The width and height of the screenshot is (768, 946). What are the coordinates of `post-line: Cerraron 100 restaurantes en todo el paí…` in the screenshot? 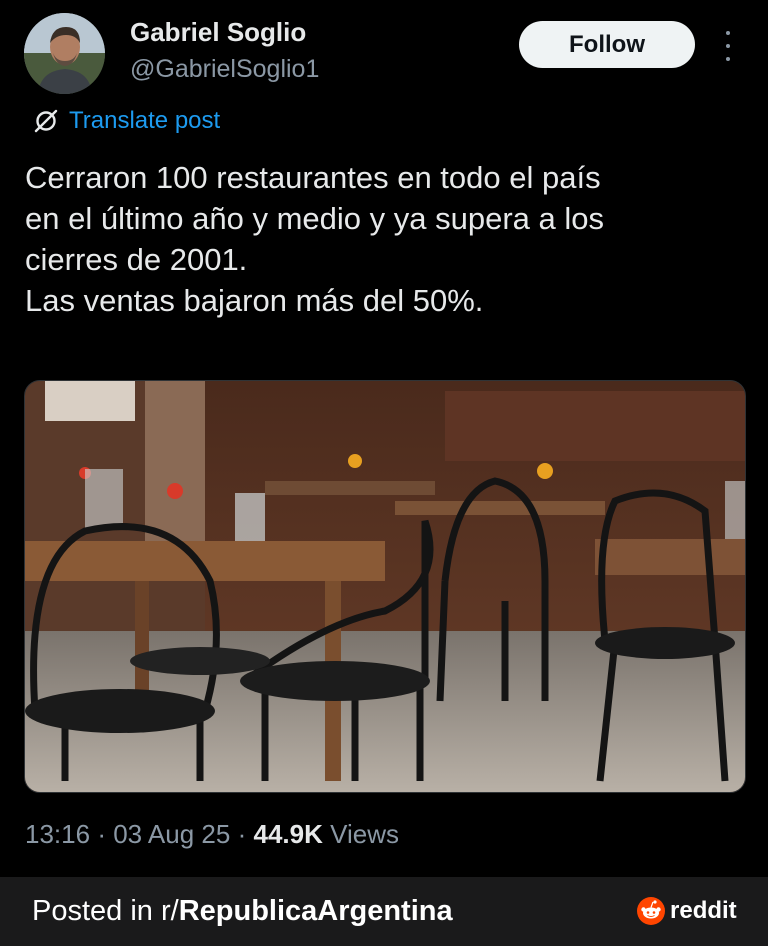 It's located at (313, 177).